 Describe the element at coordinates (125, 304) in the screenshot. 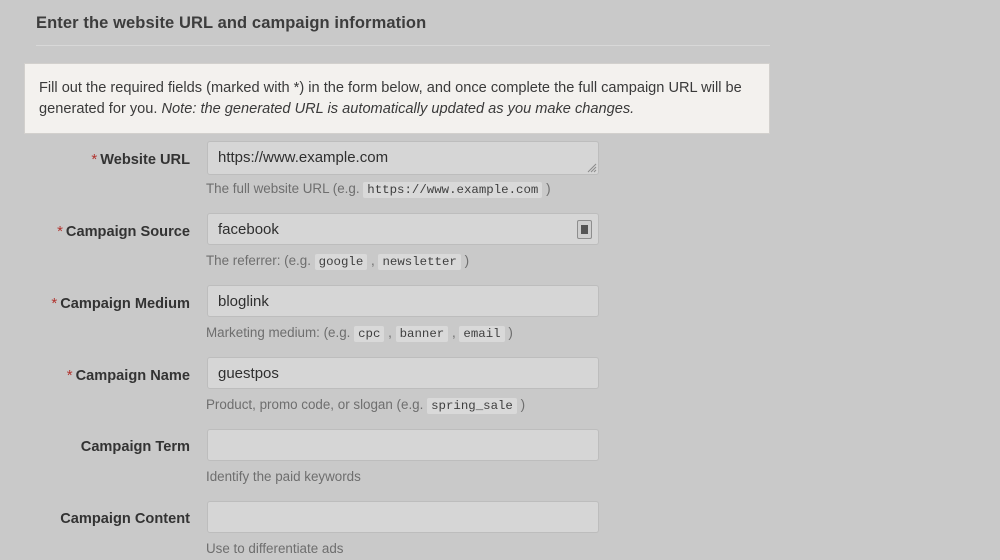

I see `label-text: Campaign Medium` at that location.